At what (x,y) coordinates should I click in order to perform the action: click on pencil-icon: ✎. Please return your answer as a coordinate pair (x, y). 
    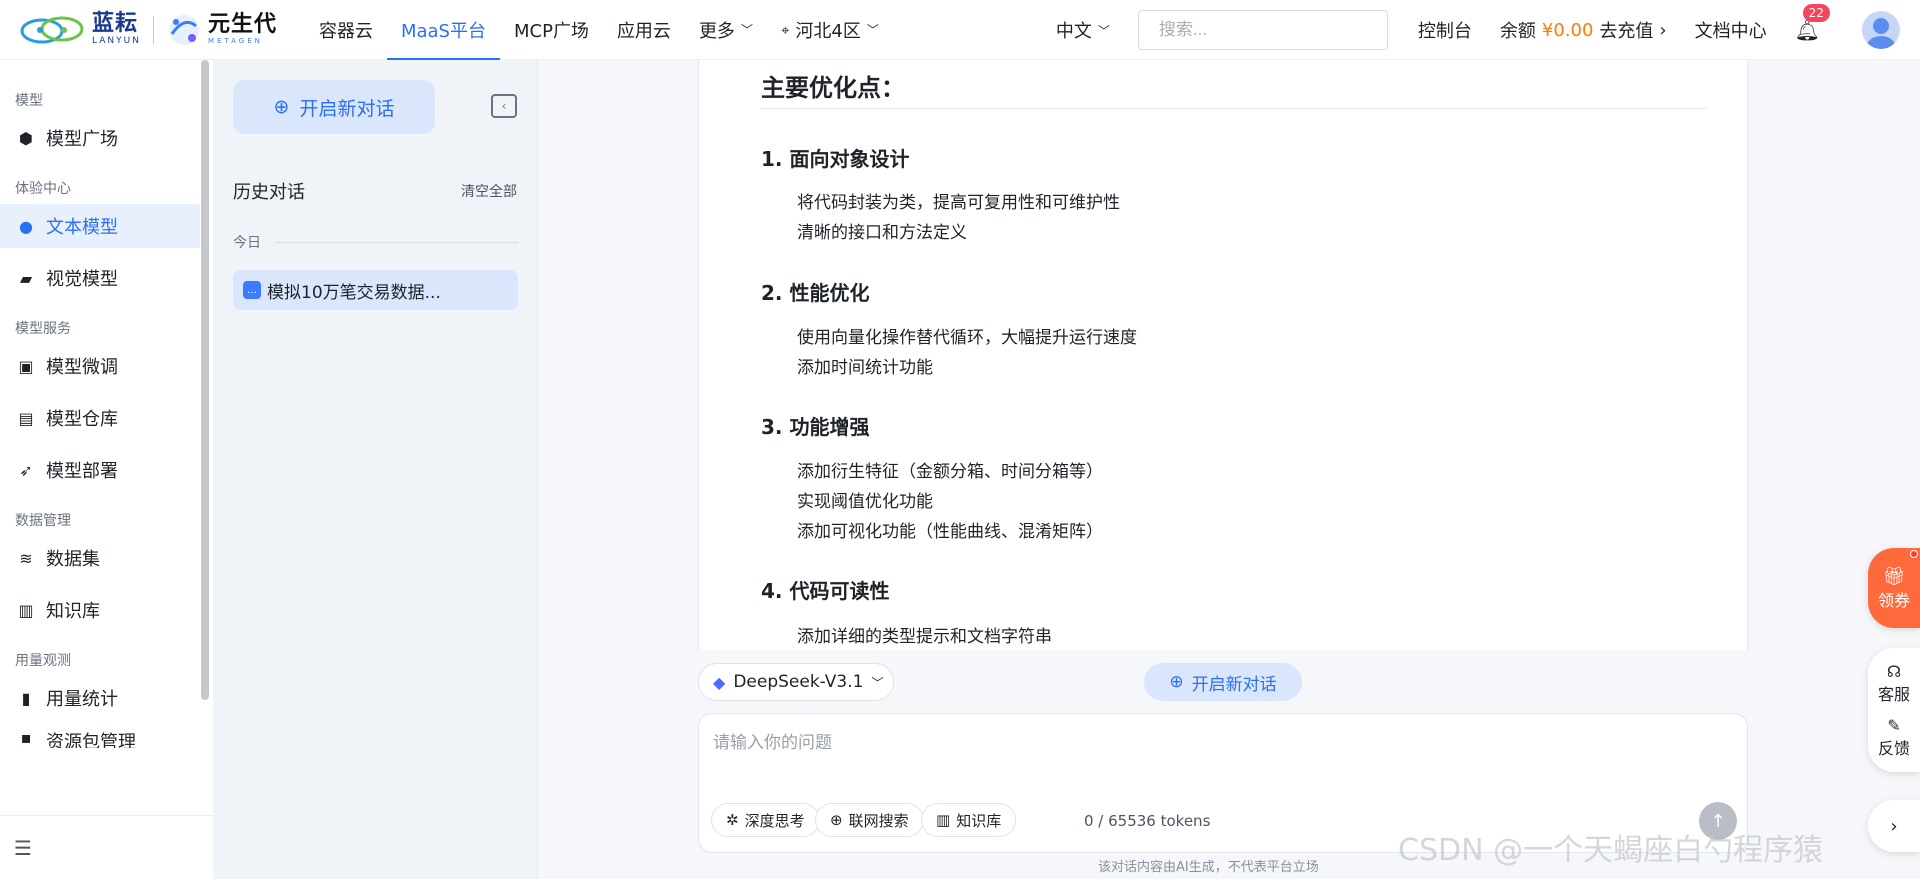
    Looking at the image, I should click on (1894, 725).